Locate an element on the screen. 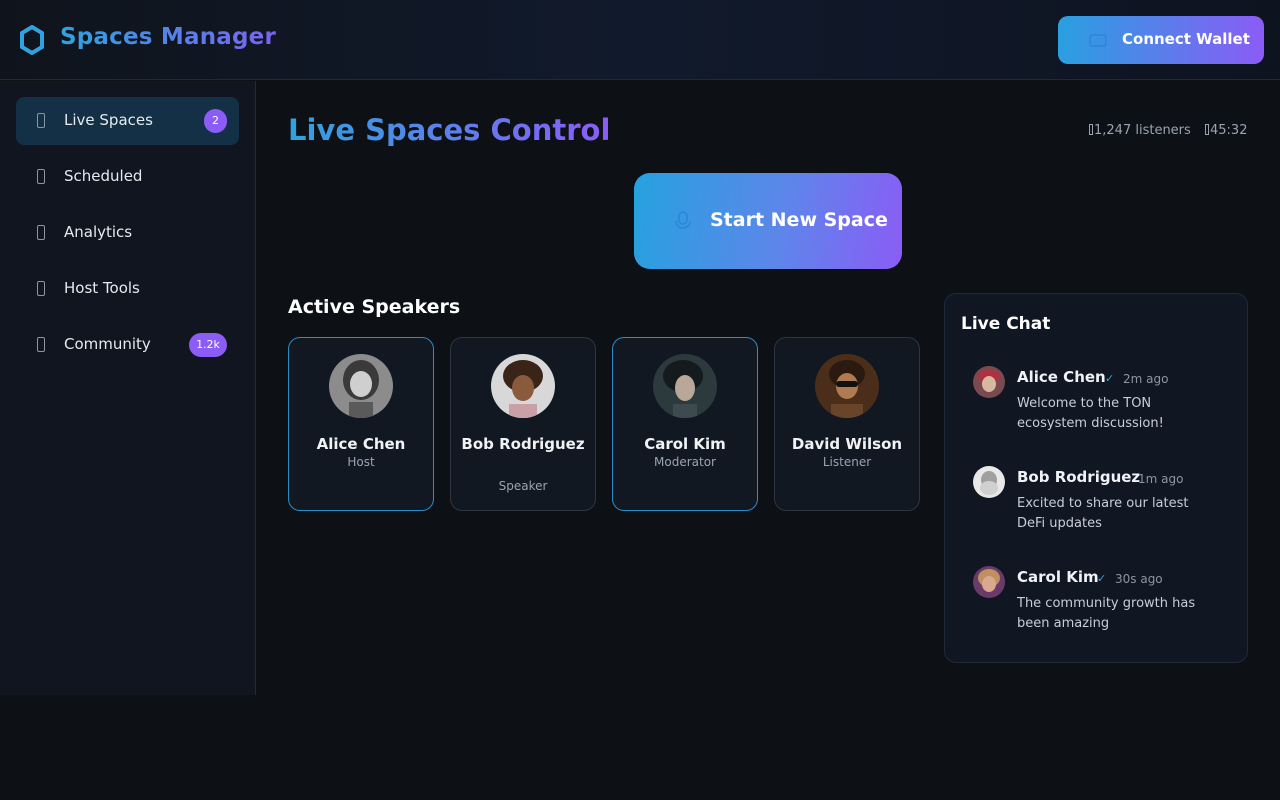 The width and height of the screenshot is (1280, 800). start-new-space-button: Start New Space is located at coordinates (768, 221).